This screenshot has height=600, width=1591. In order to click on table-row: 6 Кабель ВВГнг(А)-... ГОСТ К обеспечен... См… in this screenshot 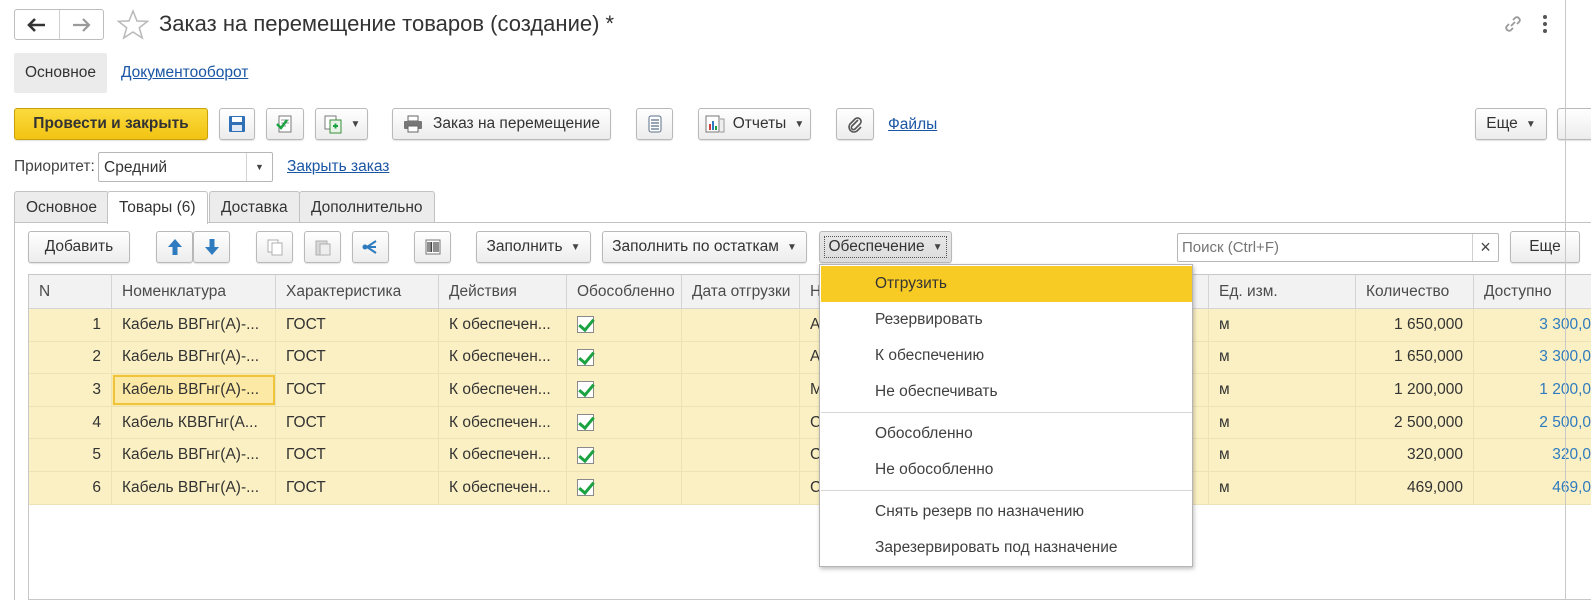, I will do `click(810, 488)`.